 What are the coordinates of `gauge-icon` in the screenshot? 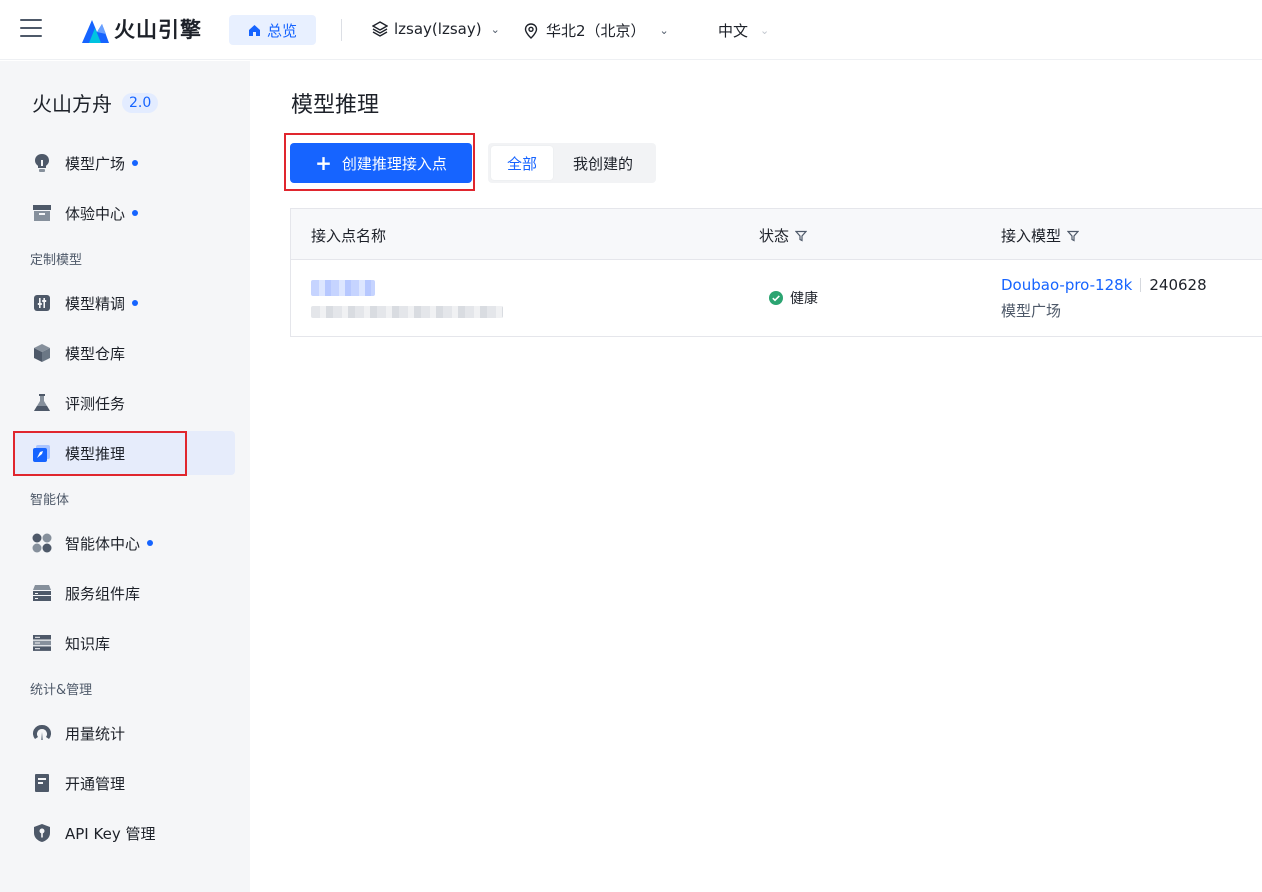 It's located at (42, 733).